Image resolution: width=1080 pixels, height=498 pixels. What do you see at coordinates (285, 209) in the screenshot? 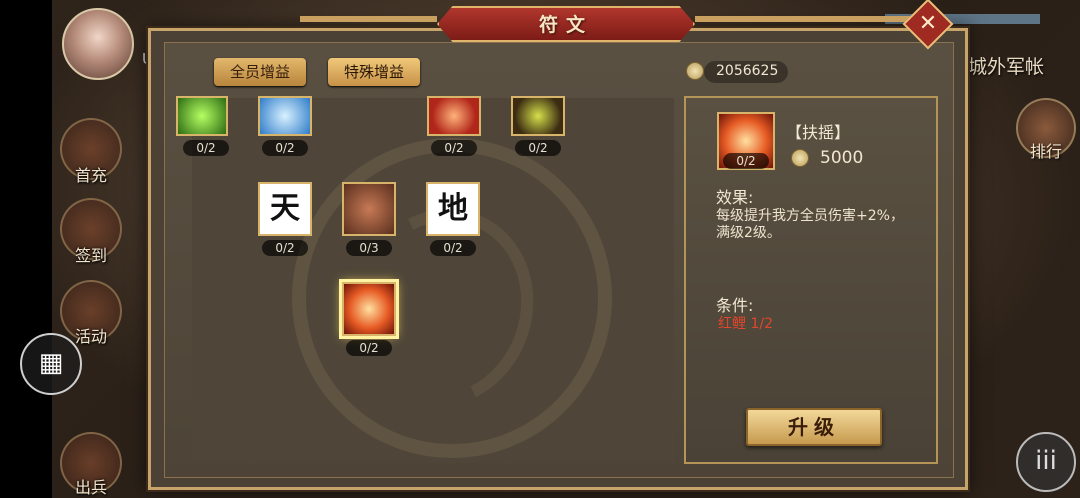
I see `rune-node-heaven: 天` at bounding box center [285, 209].